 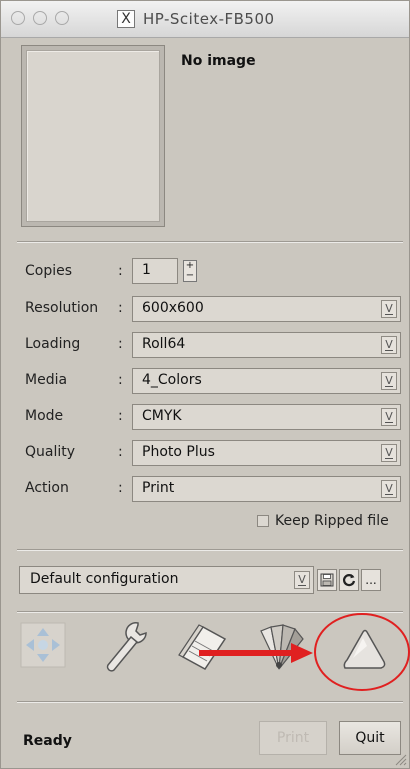 What do you see at coordinates (218, 61) in the screenshot?
I see `no-image-label: No image` at bounding box center [218, 61].